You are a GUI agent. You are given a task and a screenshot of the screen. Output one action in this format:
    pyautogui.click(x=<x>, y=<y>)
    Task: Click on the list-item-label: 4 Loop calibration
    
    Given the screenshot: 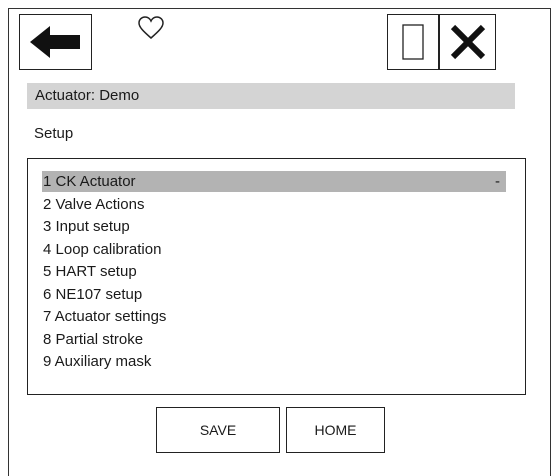 What is the action you would take?
    pyautogui.click(x=102, y=249)
    